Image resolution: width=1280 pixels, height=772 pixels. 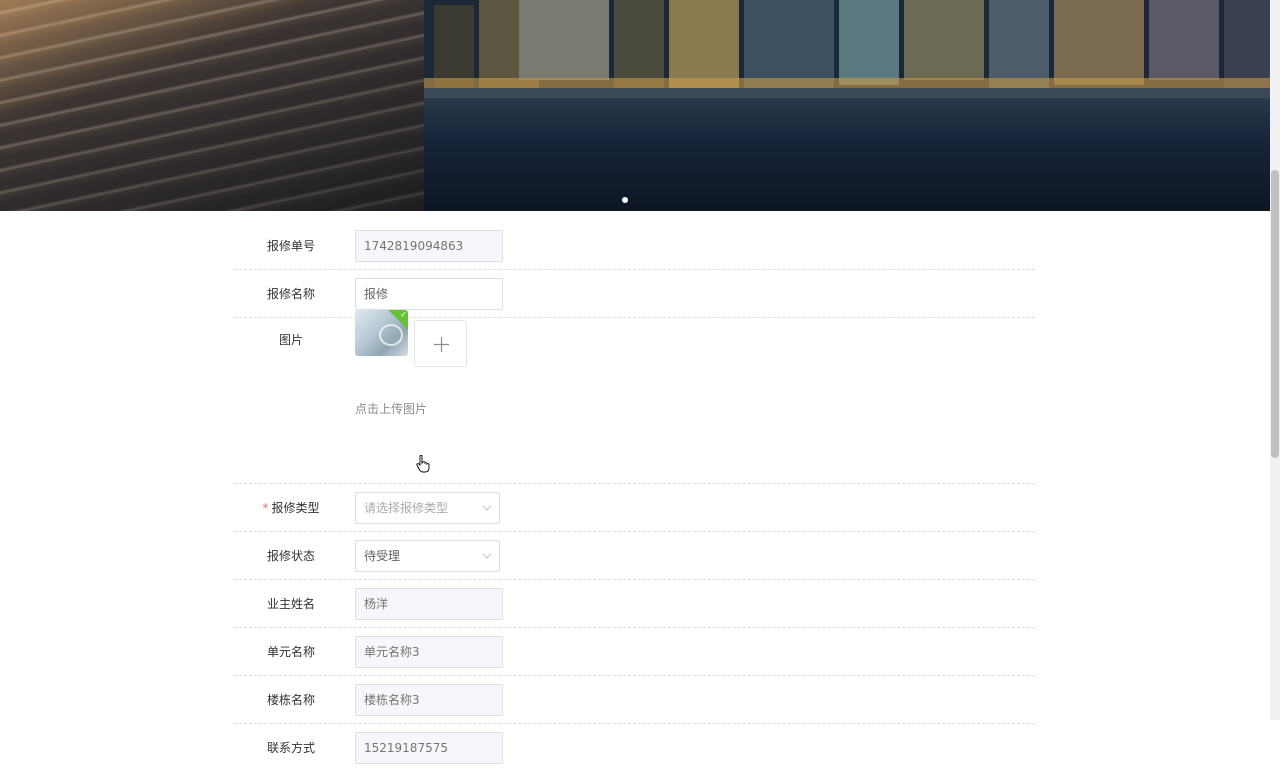 I want to click on form-row-repair-no: 报修单号 1742819094863, so click(x=634, y=246).